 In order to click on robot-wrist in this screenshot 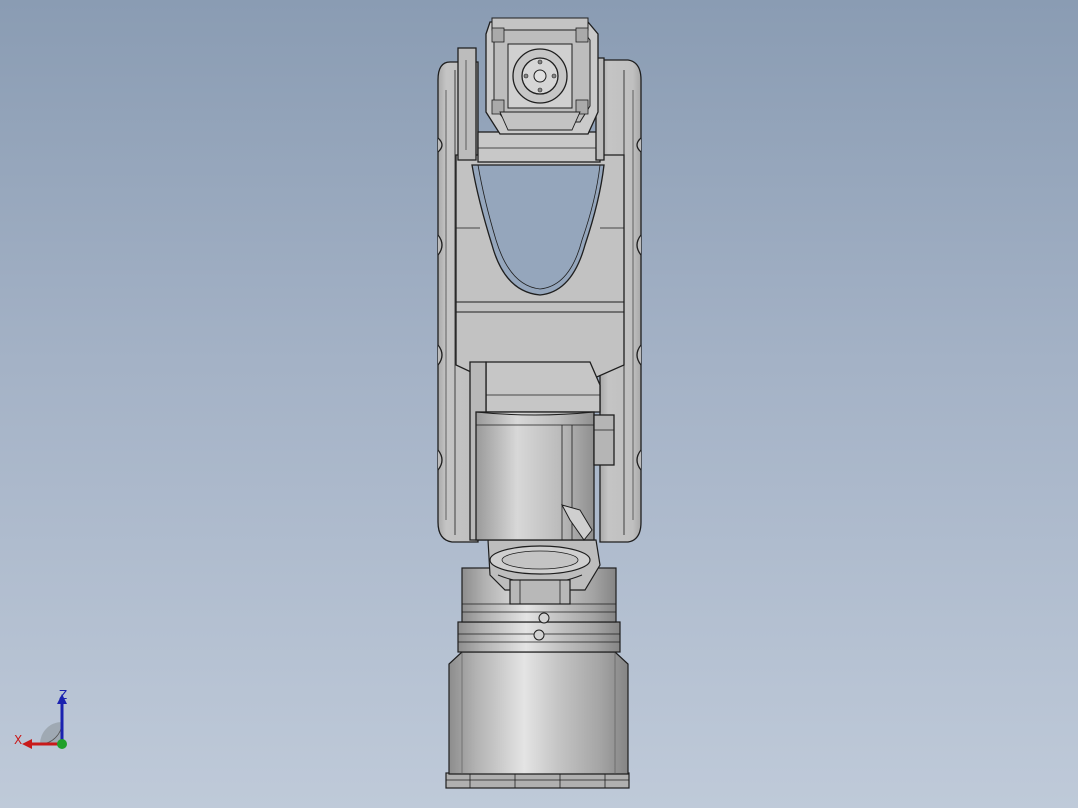, I will do `click(531, 90)`.